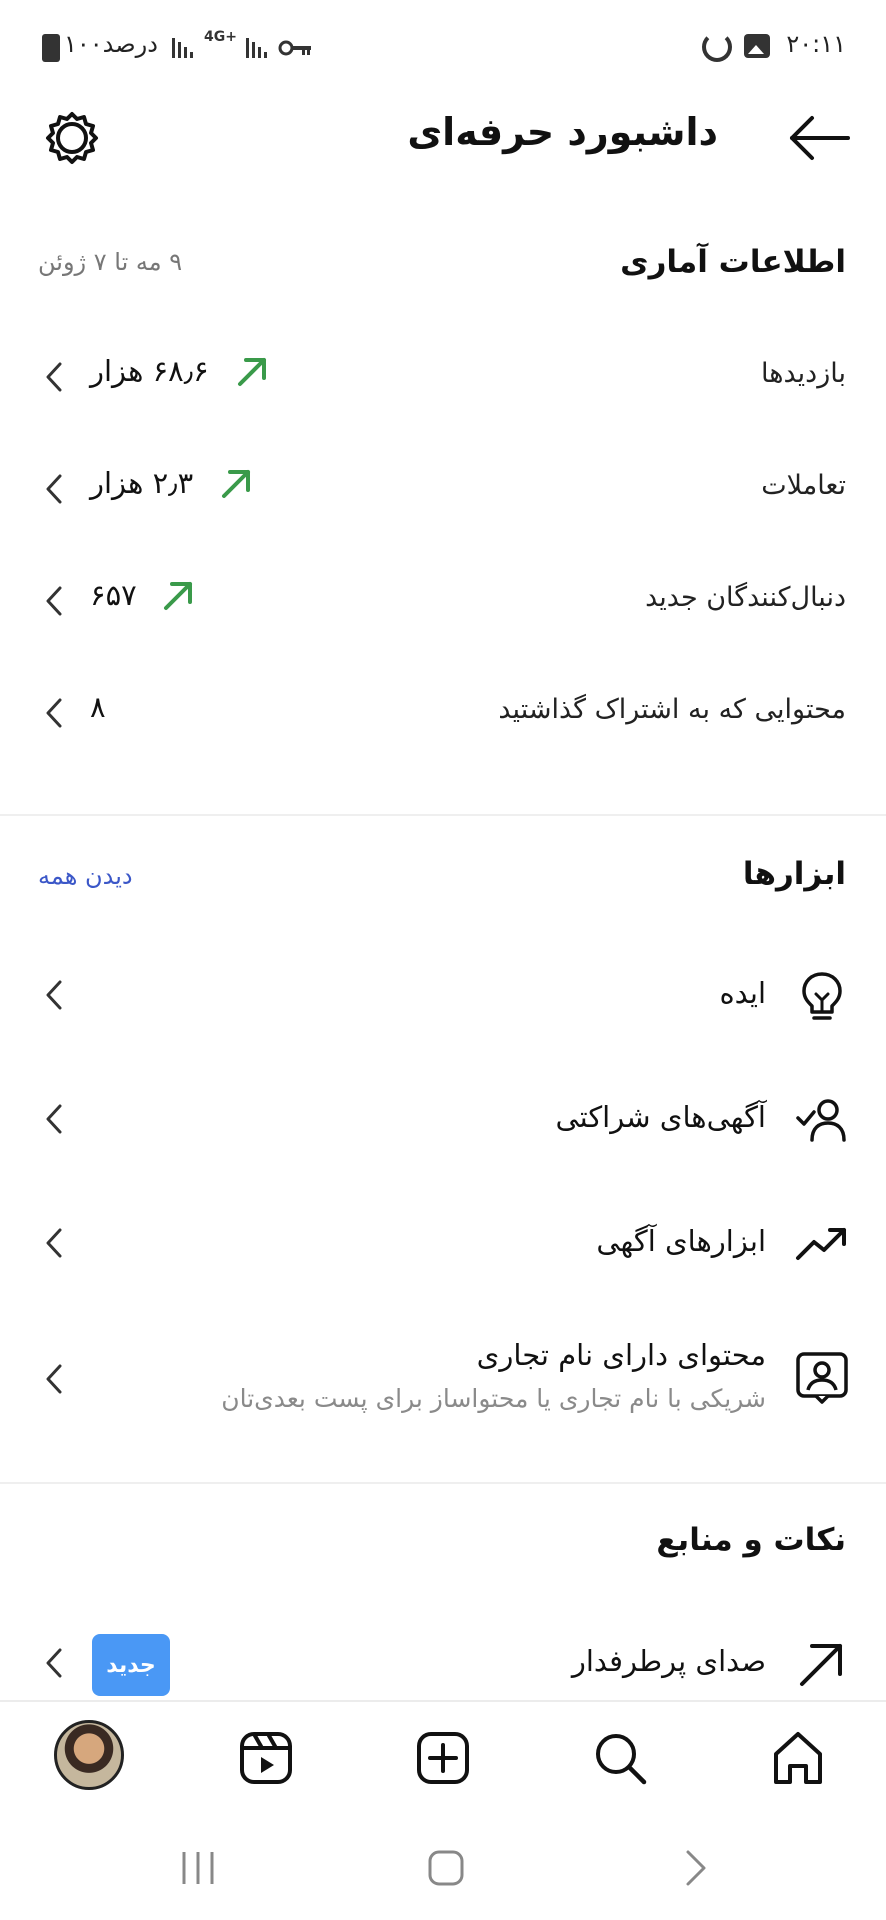 The image size is (886, 1920). What do you see at coordinates (819, 138) in the screenshot?
I see `back-arrow-icon` at bounding box center [819, 138].